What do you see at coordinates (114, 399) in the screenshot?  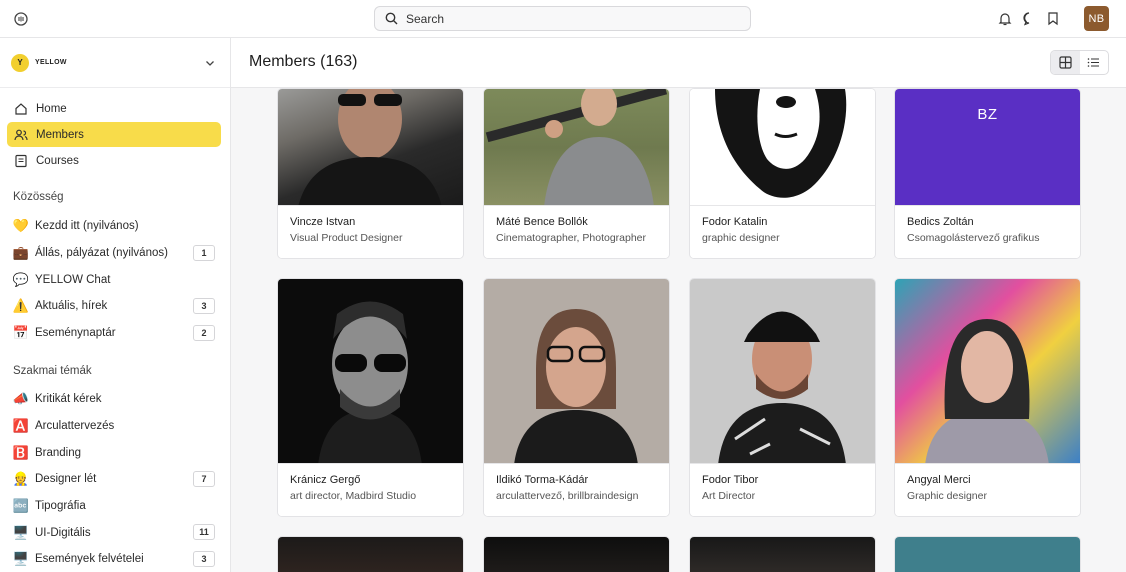 I see `space-kritikat-kerek: 📣 Kritikát kérek` at bounding box center [114, 399].